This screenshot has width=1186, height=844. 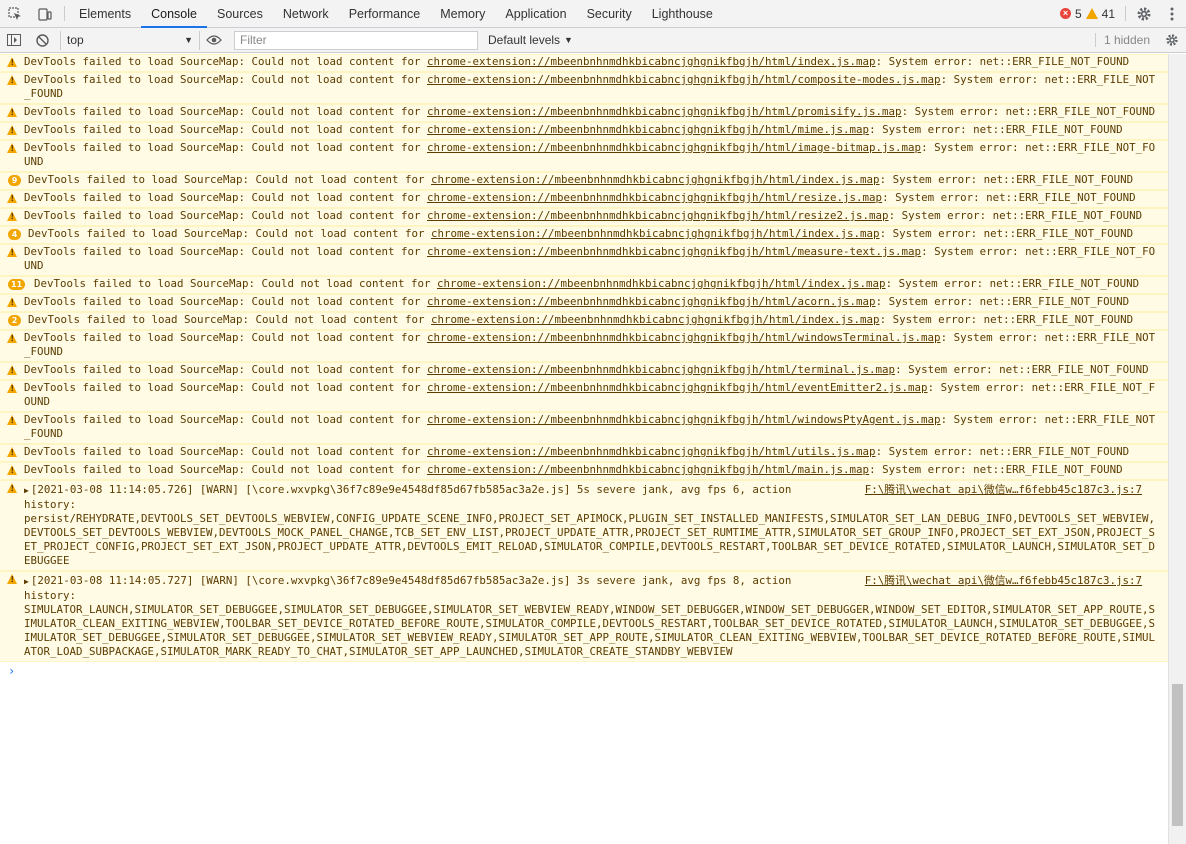 What do you see at coordinates (1126, 40) in the screenshot?
I see `hidden-count: 1 hidden` at bounding box center [1126, 40].